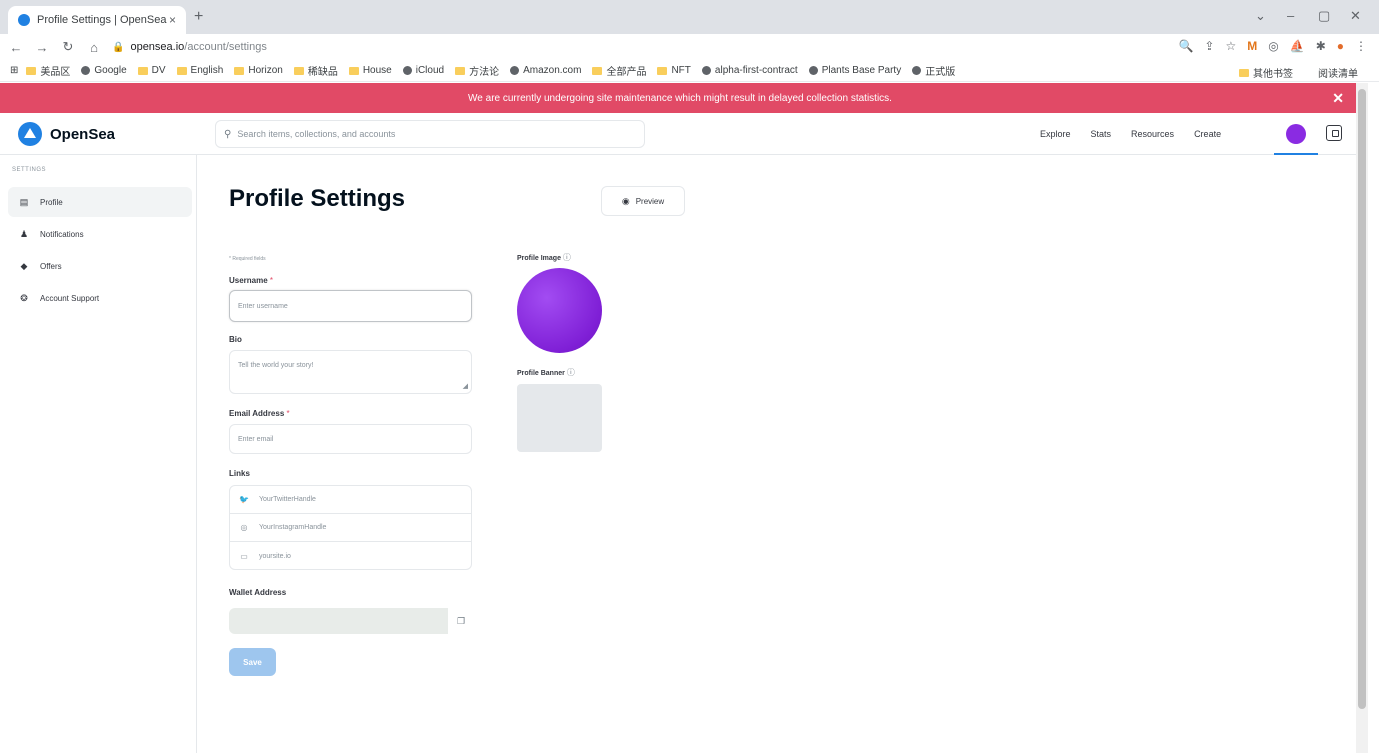 This screenshot has height=753, width=1379. Describe the element at coordinates (151, 70) in the screenshot. I see `bookmark-item: DV` at that location.